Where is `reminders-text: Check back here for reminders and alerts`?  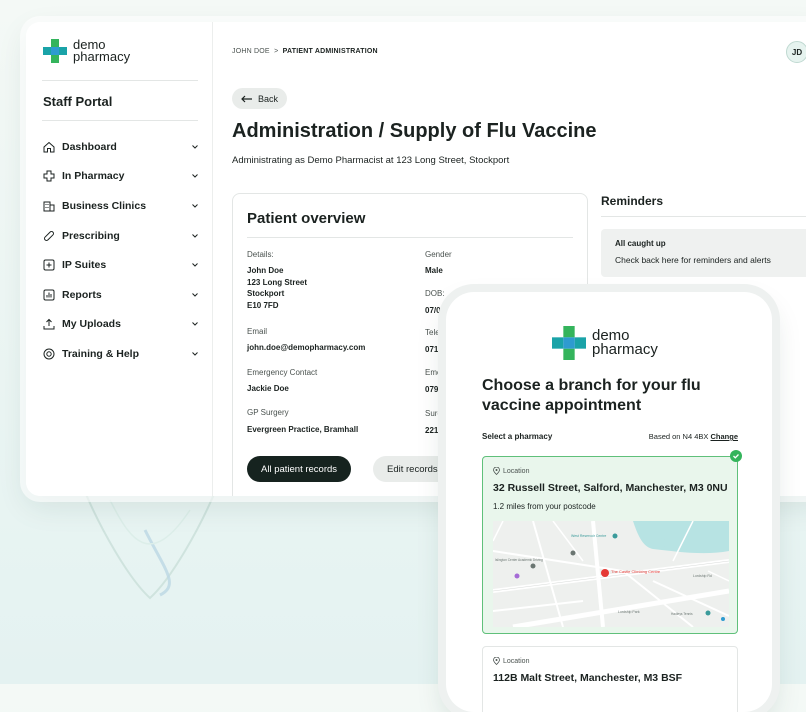
reminders-text: Check back here for reminders and alerts is located at coordinates (693, 260).